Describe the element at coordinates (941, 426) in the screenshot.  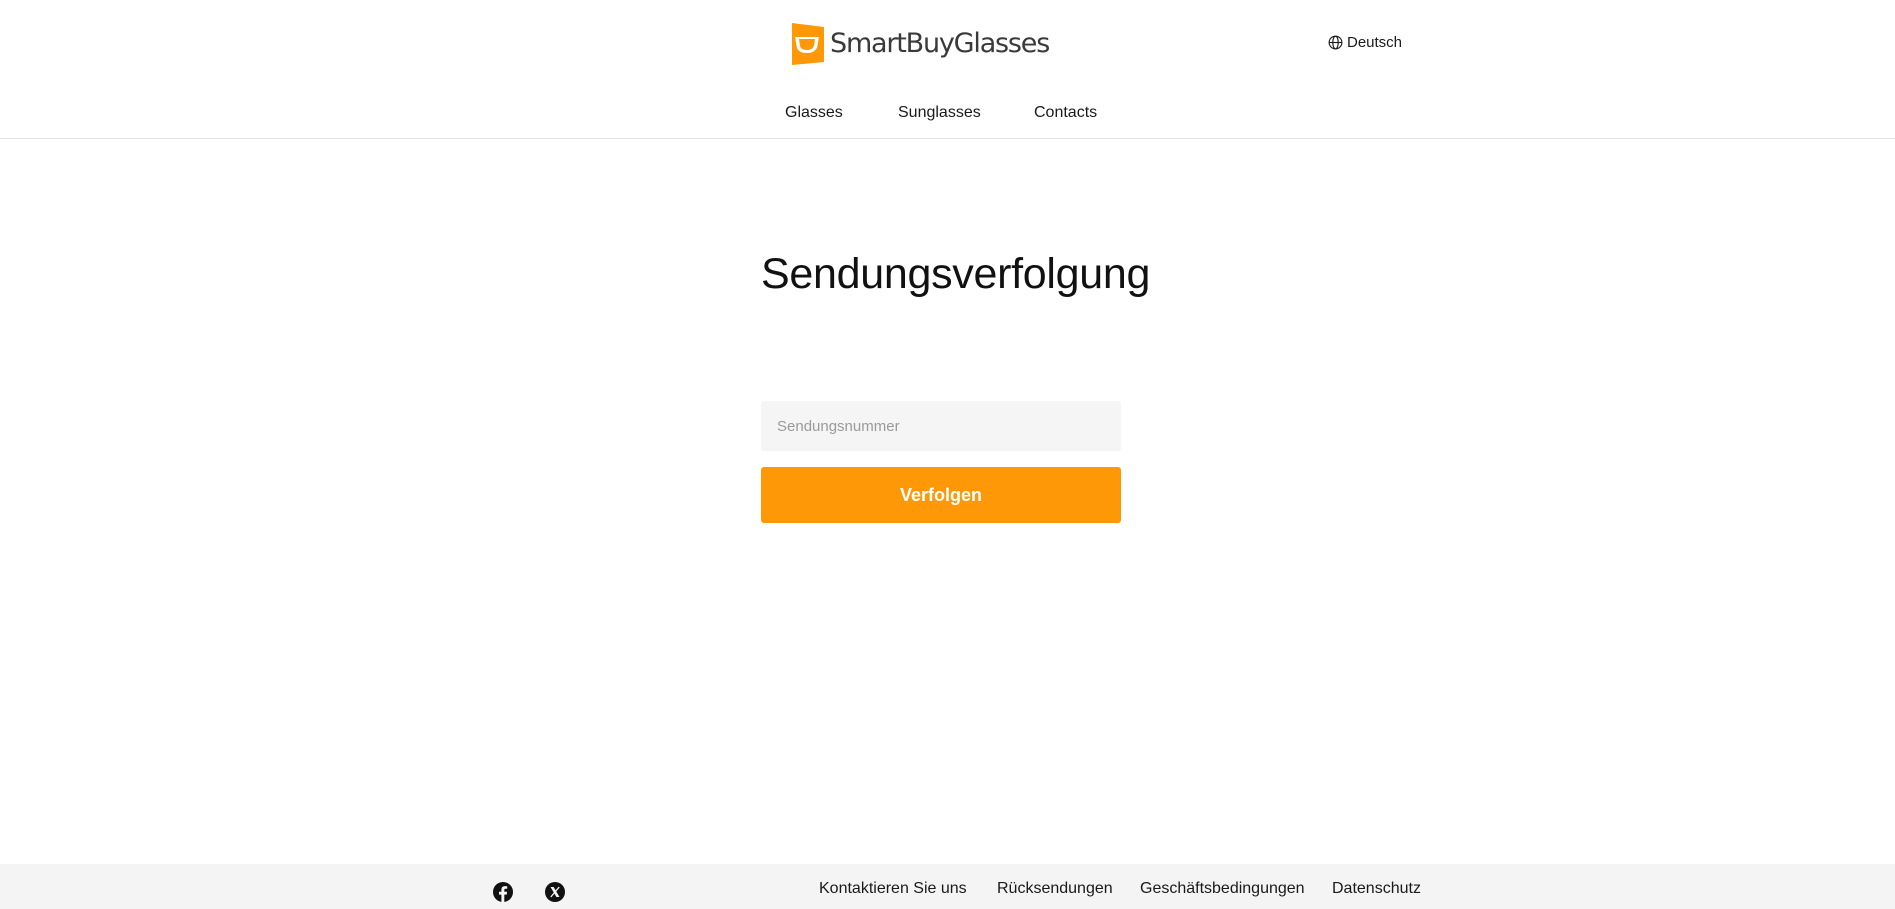
I see `tracking-number-input` at that location.